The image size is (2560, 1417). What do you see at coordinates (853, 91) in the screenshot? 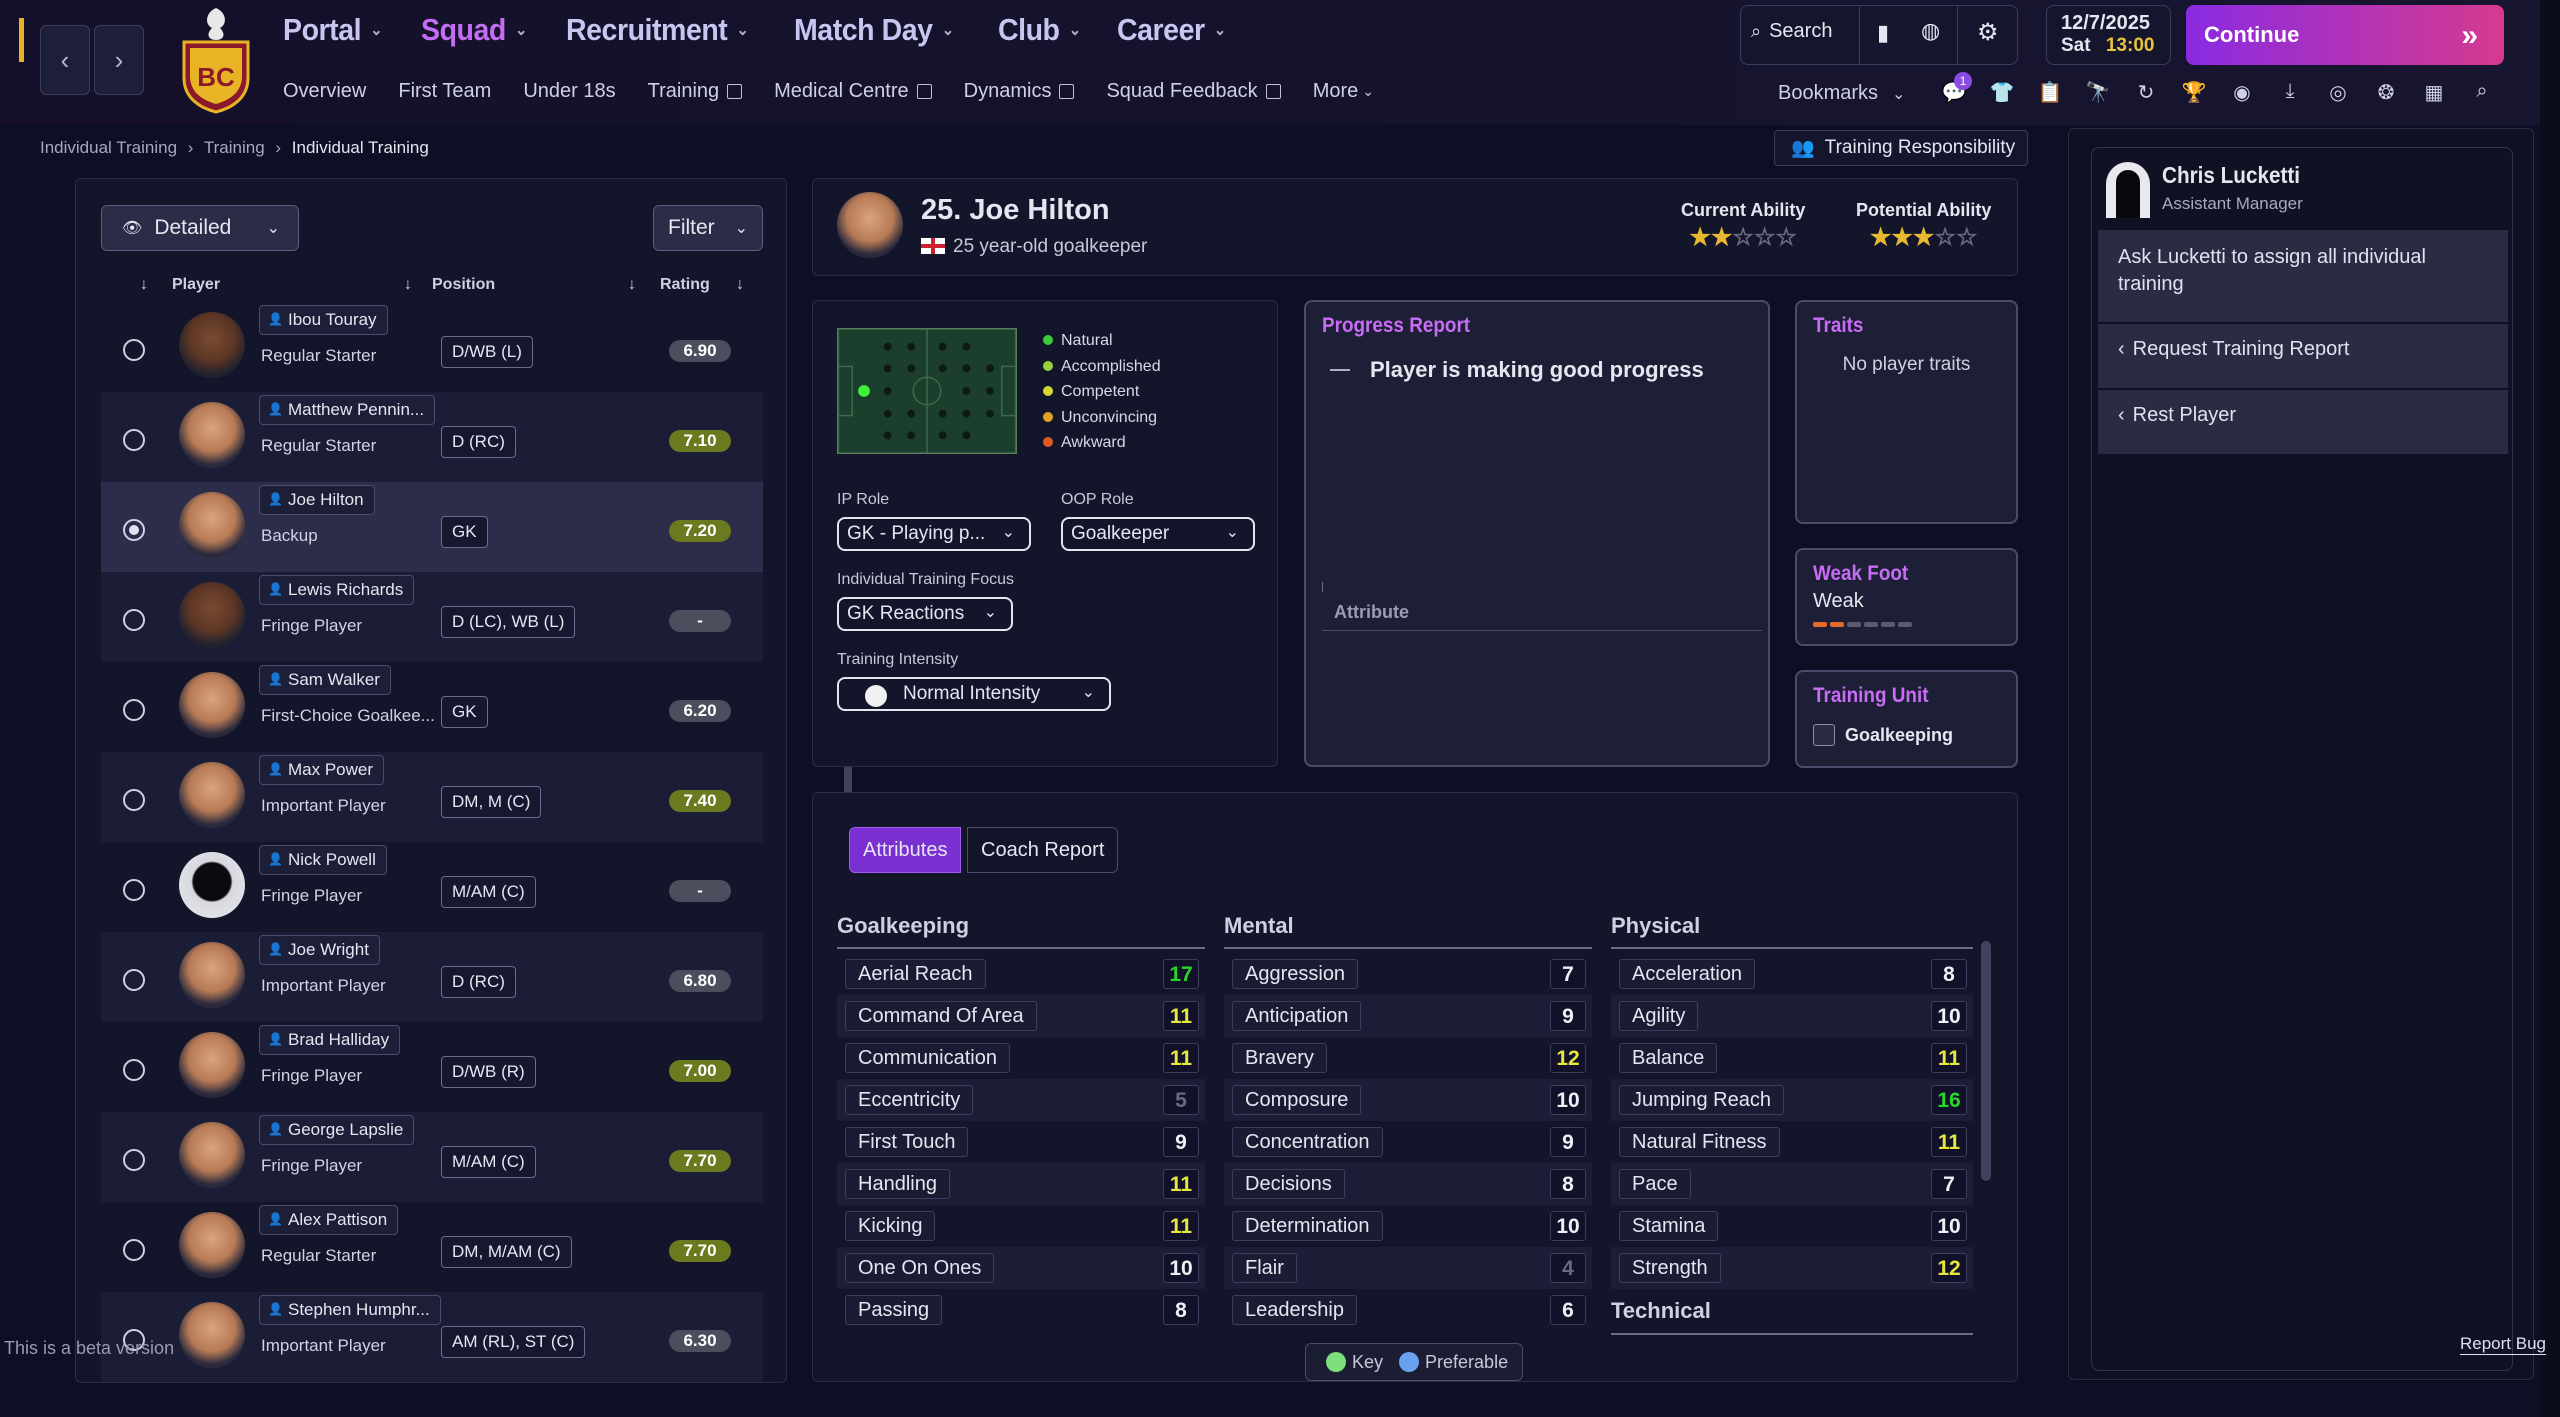
I see `submenu-medical-centre: Medical Centre` at bounding box center [853, 91].